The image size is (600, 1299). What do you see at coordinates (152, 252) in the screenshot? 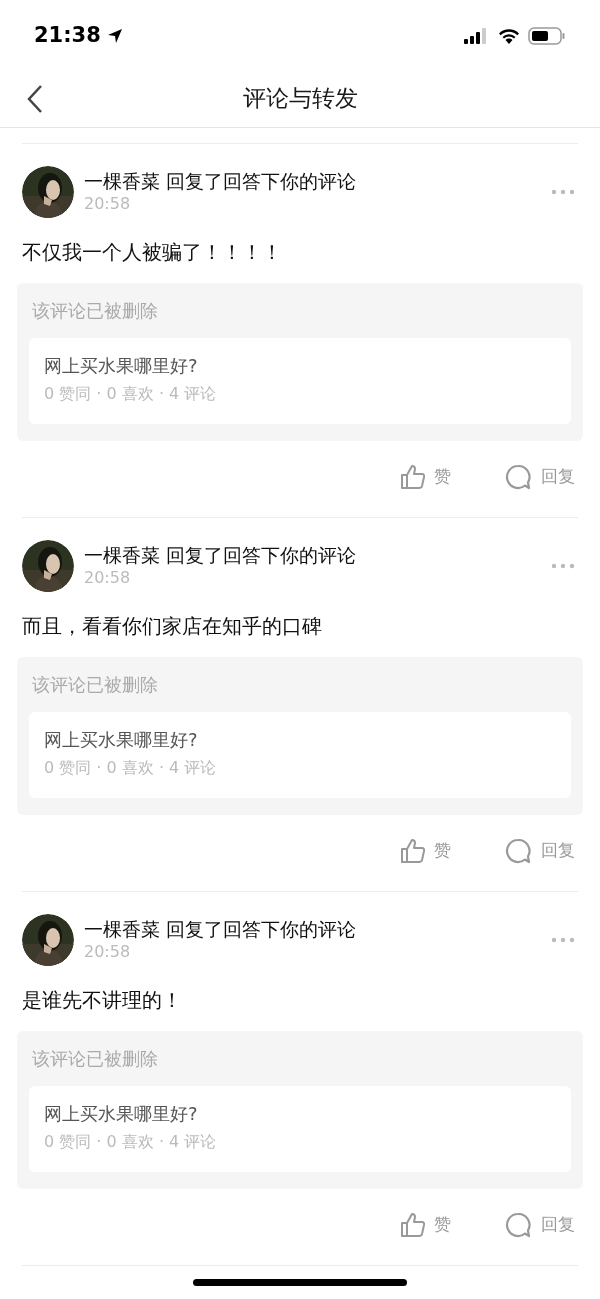
I see `comment-text: 不仅我一个人被骗了！！！！` at bounding box center [152, 252].